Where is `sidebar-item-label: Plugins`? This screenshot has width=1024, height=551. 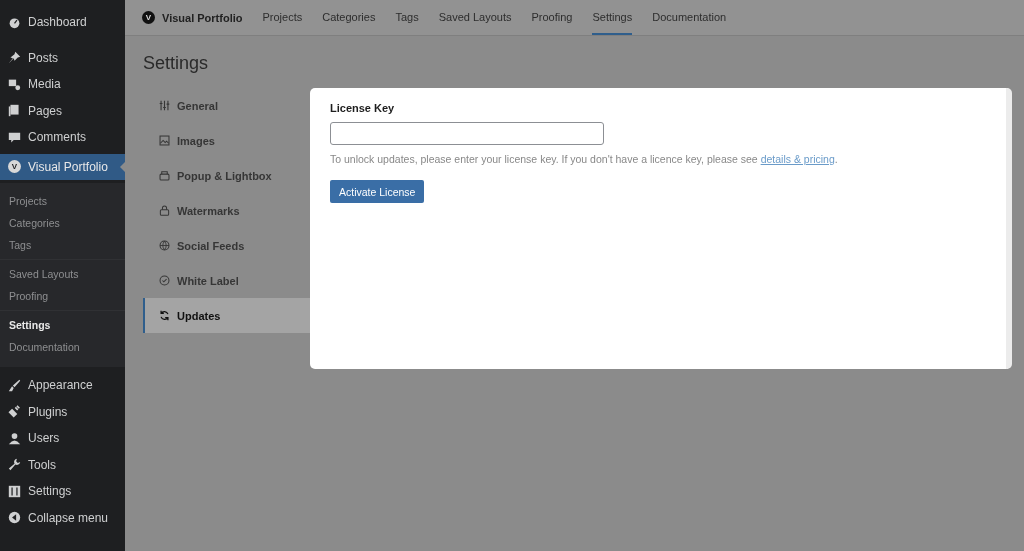
sidebar-item-label: Plugins is located at coordinates (48, 411).